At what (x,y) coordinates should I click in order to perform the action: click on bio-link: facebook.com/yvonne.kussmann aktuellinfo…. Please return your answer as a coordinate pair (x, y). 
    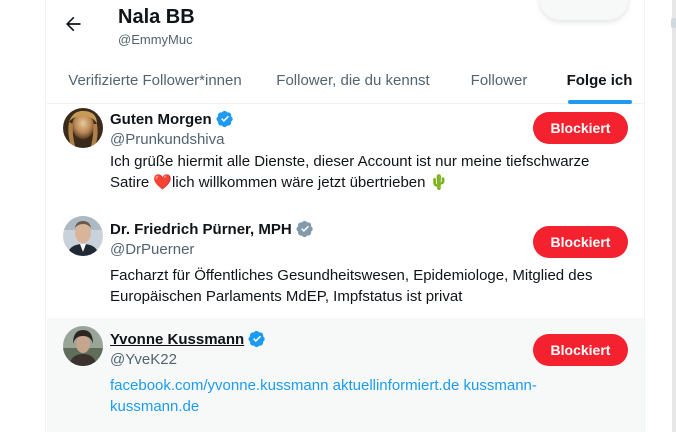
    Looking at the image, I should click on (360, 385).